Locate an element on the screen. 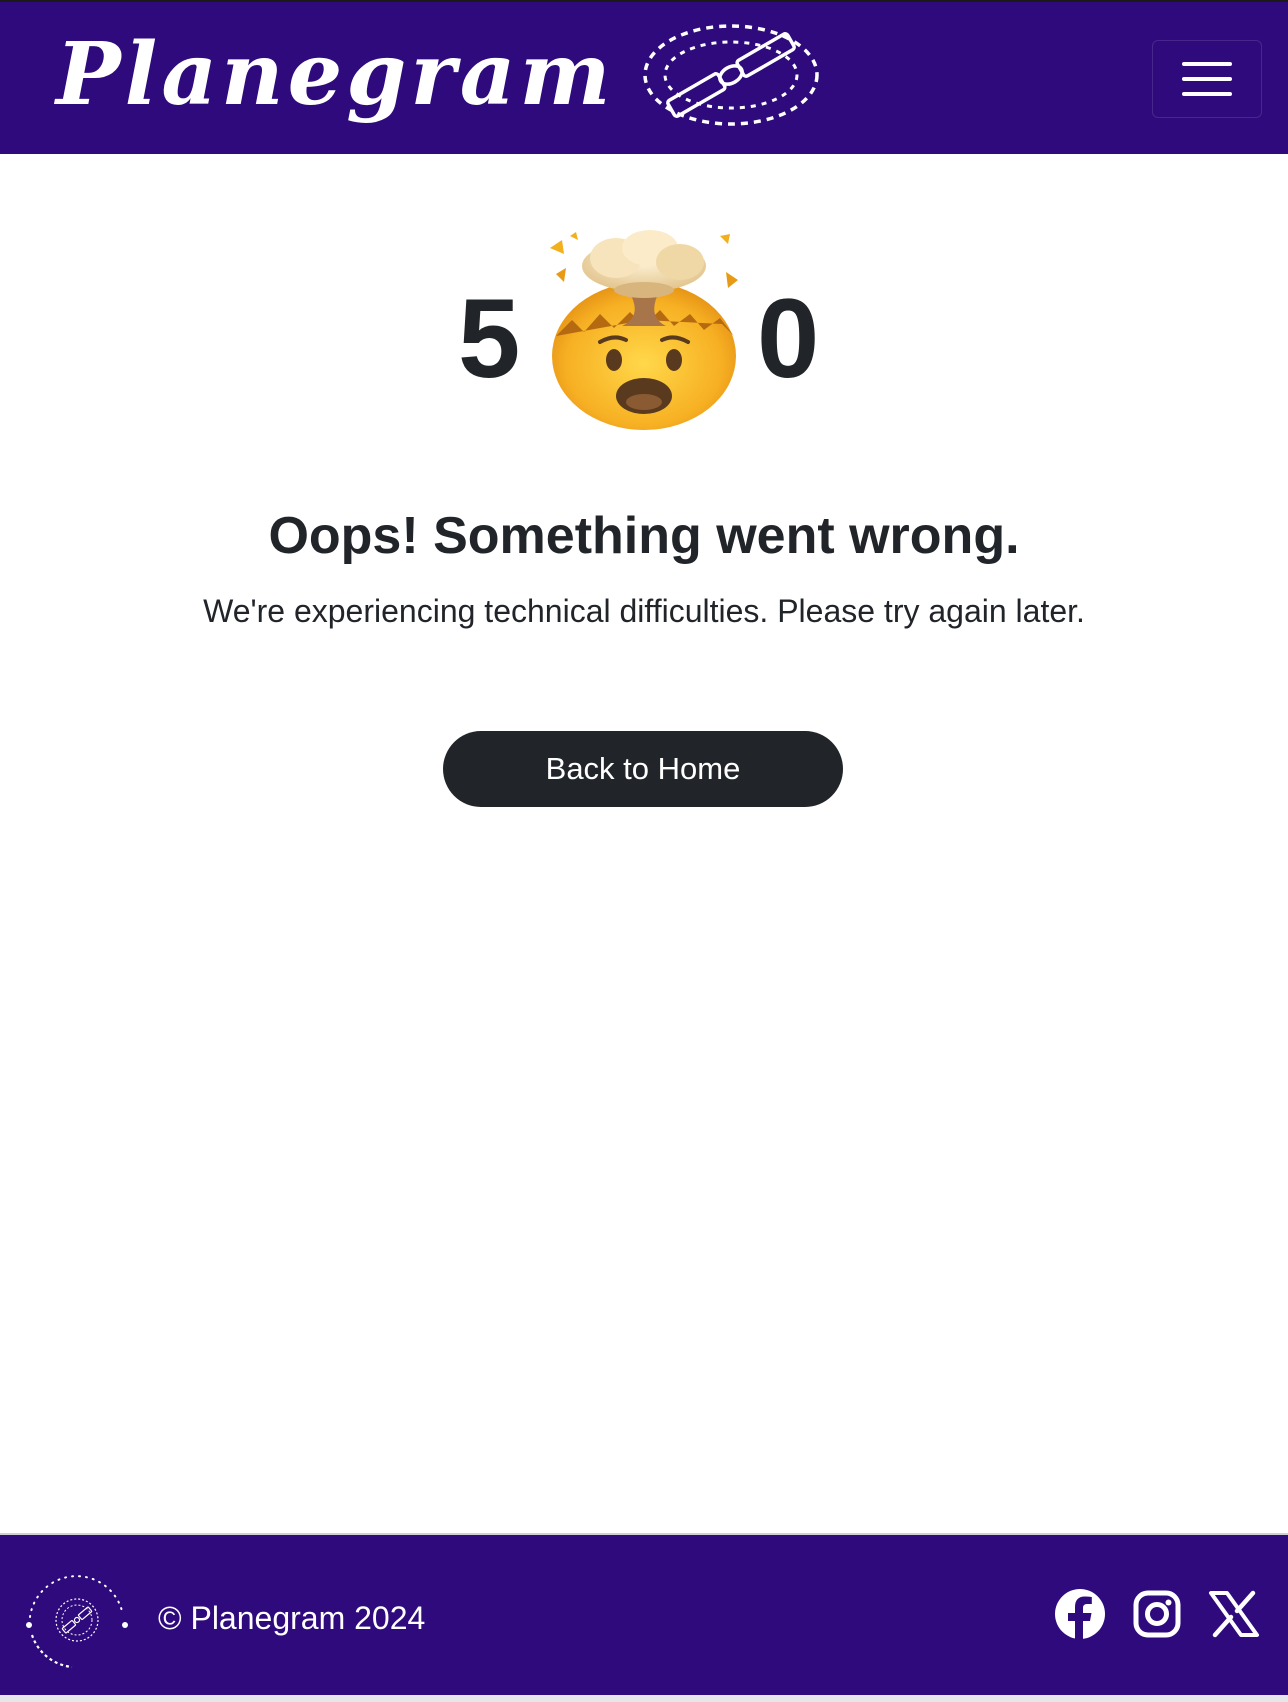 The image size is (1288, 1702). footer-logo-icon is located at coordinates (77, 1622).